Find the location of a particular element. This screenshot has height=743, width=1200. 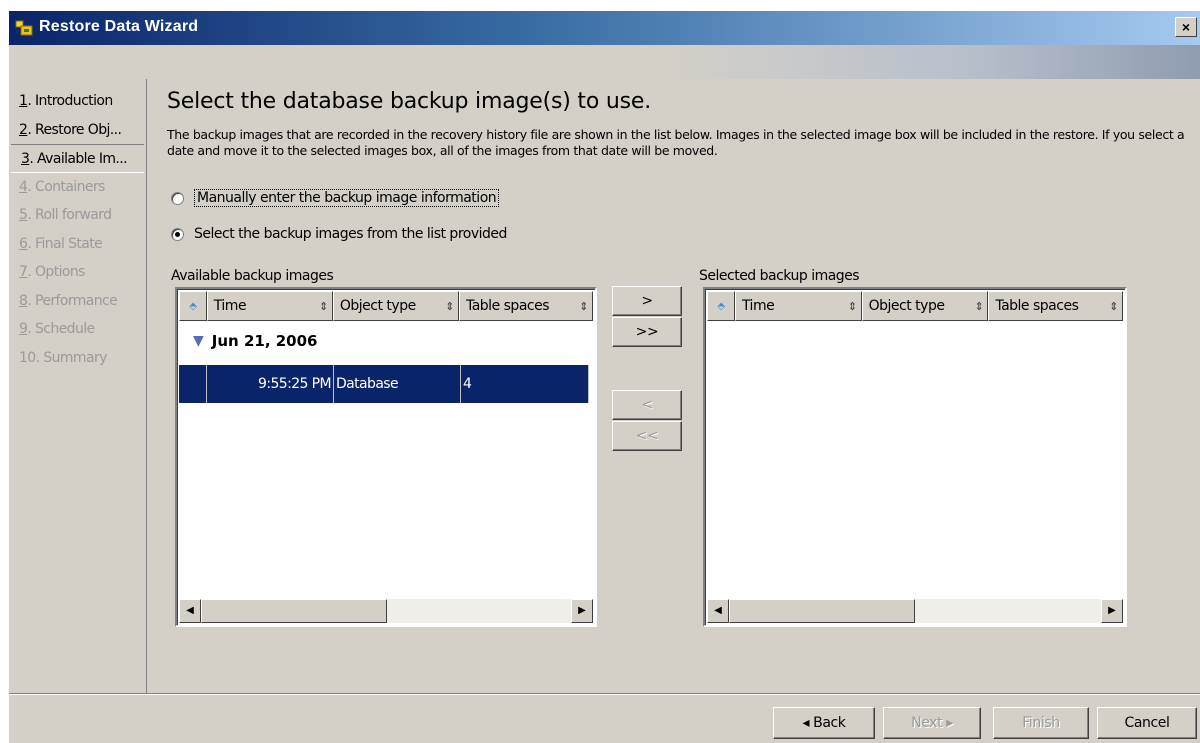

nav-step-introduction: 1. Introduction is located at coordinates (77, 101).